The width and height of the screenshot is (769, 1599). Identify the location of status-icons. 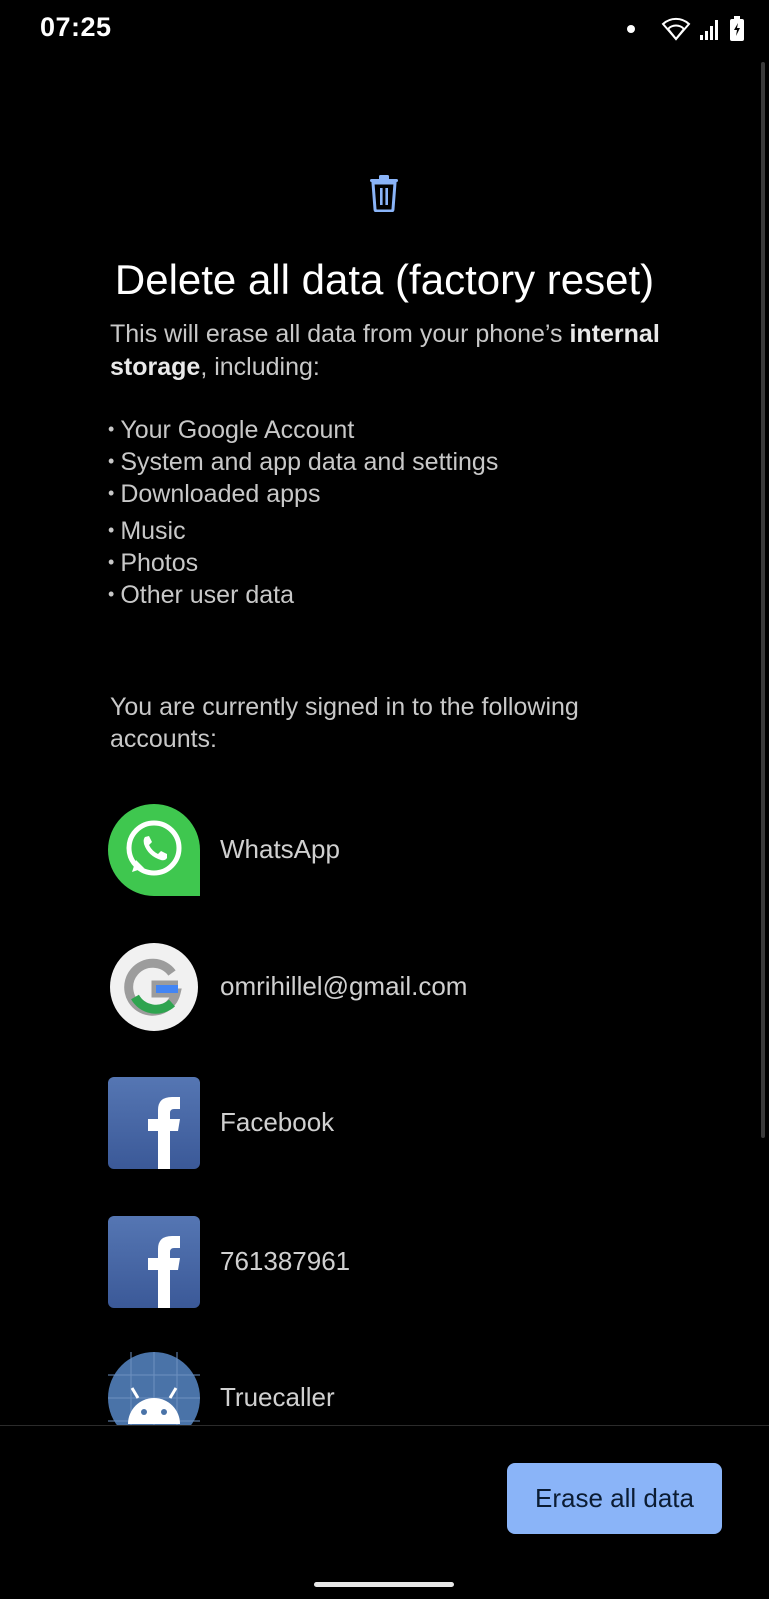
(686, 29).